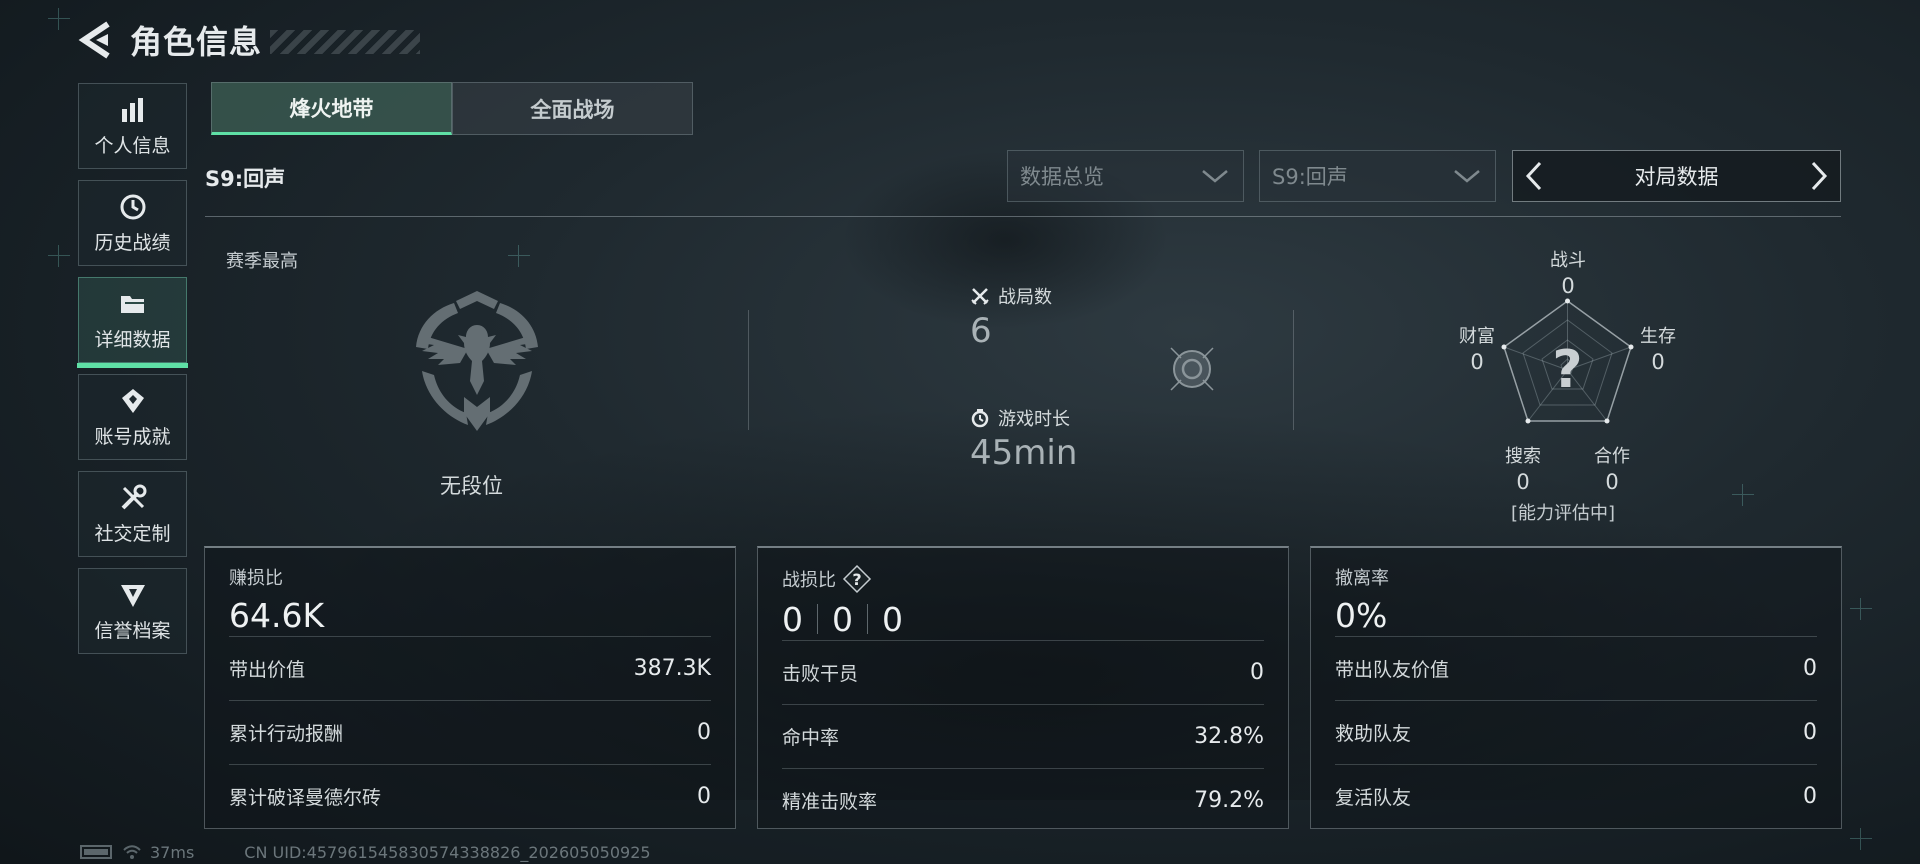 This screenshot has width=1920, height=864. I want to click on ability-radar-chart: ?, so click(1567, 361).